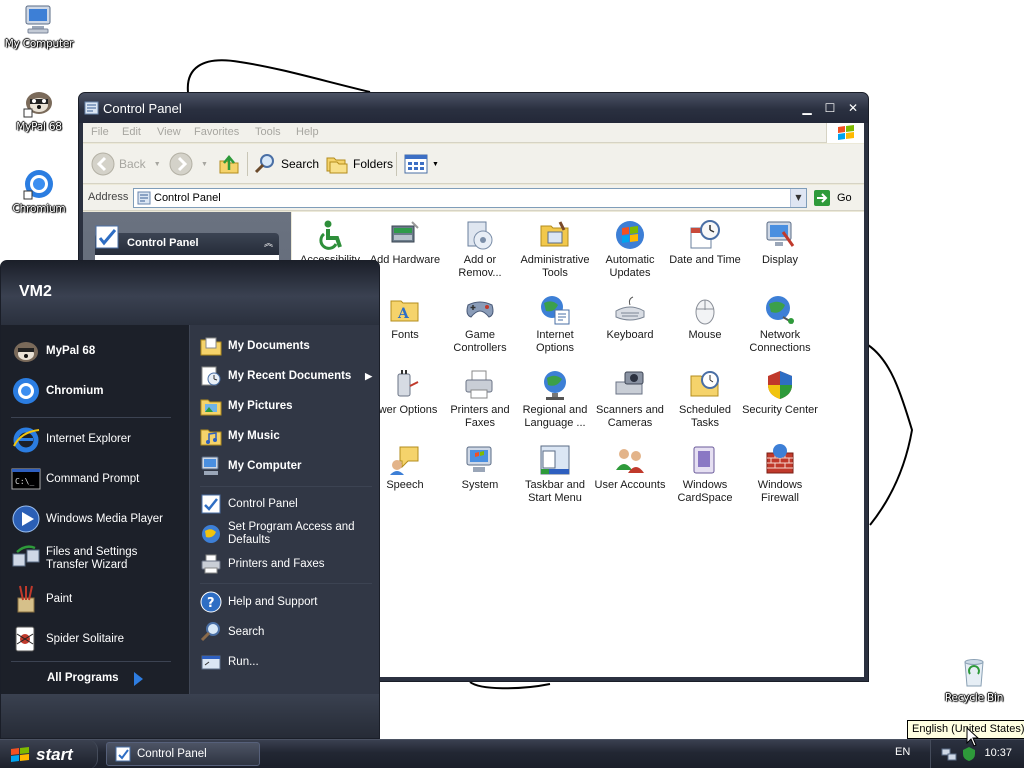 The height and width of the screenshot is (768, 1024). I want to click on transfer-wizard-icon, so click(26, 556).